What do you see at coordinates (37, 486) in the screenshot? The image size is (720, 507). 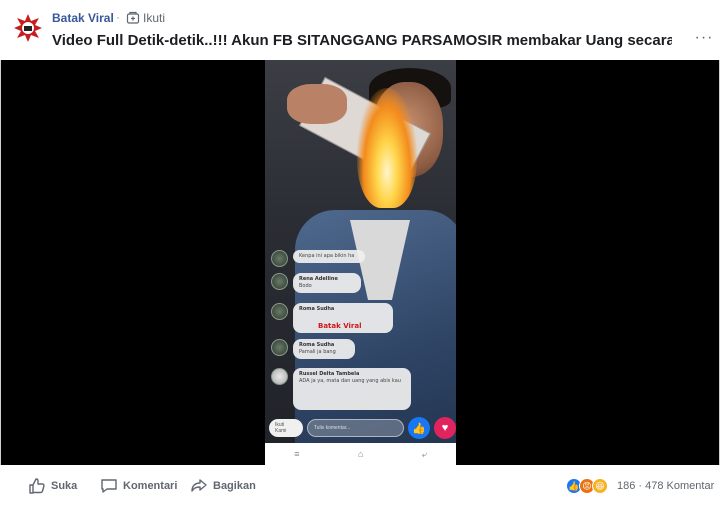 I see `thumbs-up-icon` at bounding box center [37, 486].